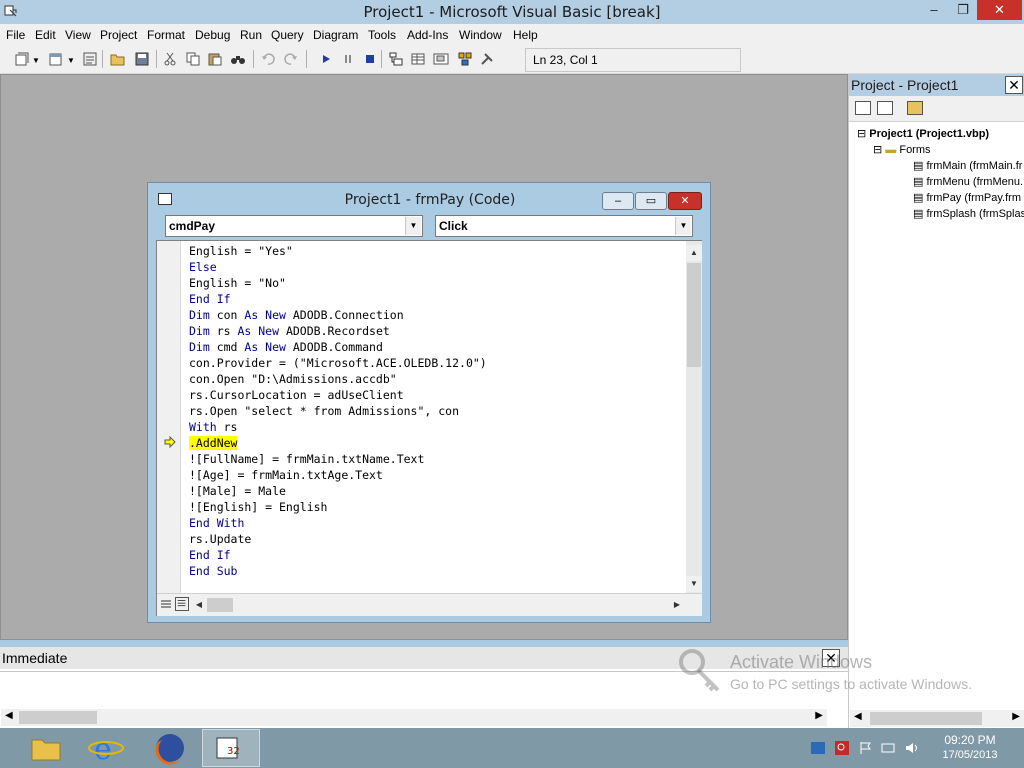  What do you see at coordinates (326, 59) in the screenshot?
I see `start-icon` at bounding box center [326, 59].